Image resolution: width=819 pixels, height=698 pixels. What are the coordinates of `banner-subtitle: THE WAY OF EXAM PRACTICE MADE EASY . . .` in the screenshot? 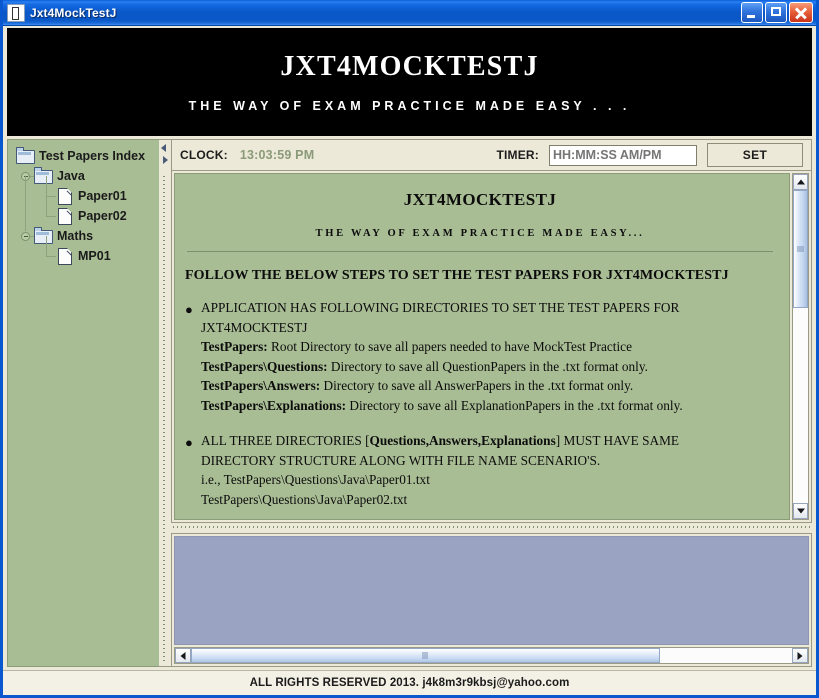 It's located at (409, 106).